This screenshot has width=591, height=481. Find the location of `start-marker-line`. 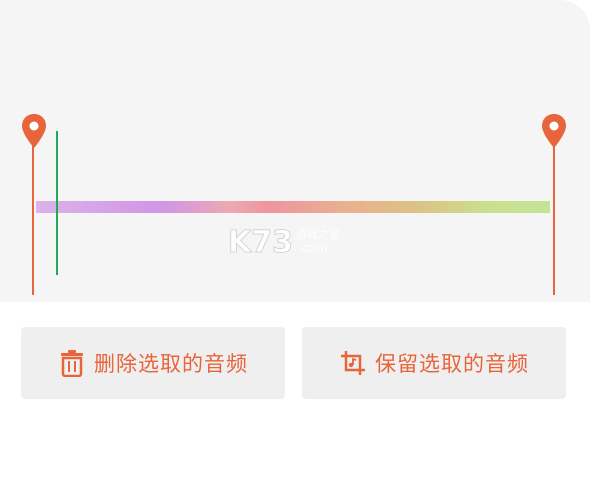

start-marker-line is located at coordinates (33, 220).